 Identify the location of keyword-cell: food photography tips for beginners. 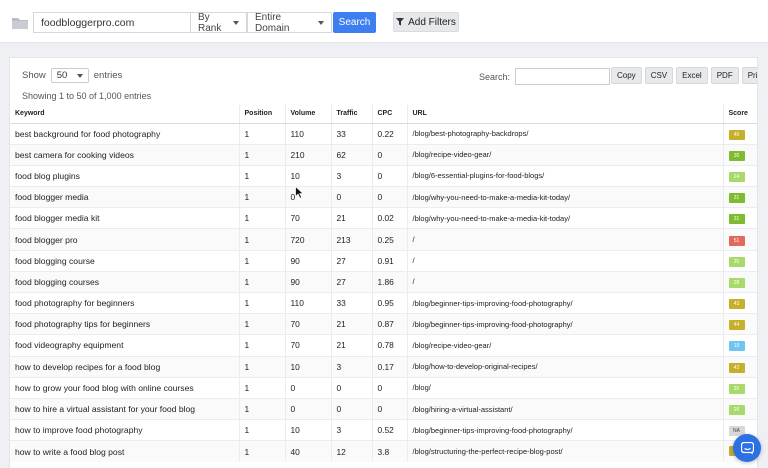
(124, 324).